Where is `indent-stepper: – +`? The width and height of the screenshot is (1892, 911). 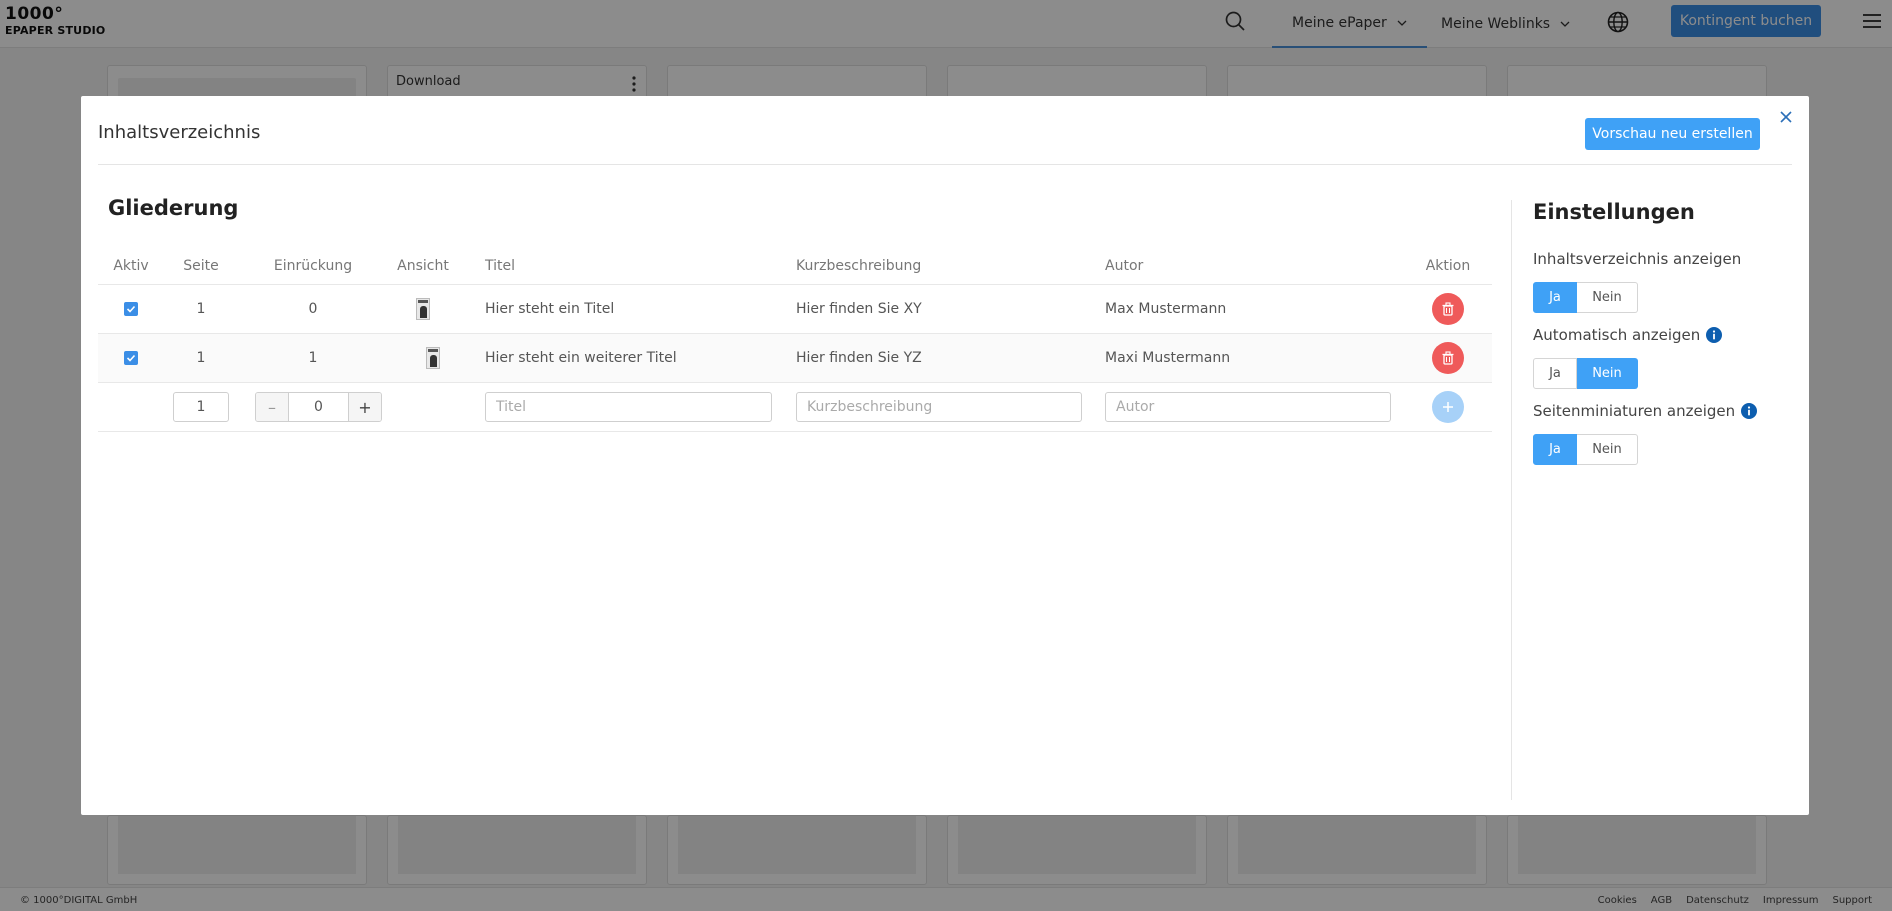 indent-stepper: – + is located at coordinates (318, 407).